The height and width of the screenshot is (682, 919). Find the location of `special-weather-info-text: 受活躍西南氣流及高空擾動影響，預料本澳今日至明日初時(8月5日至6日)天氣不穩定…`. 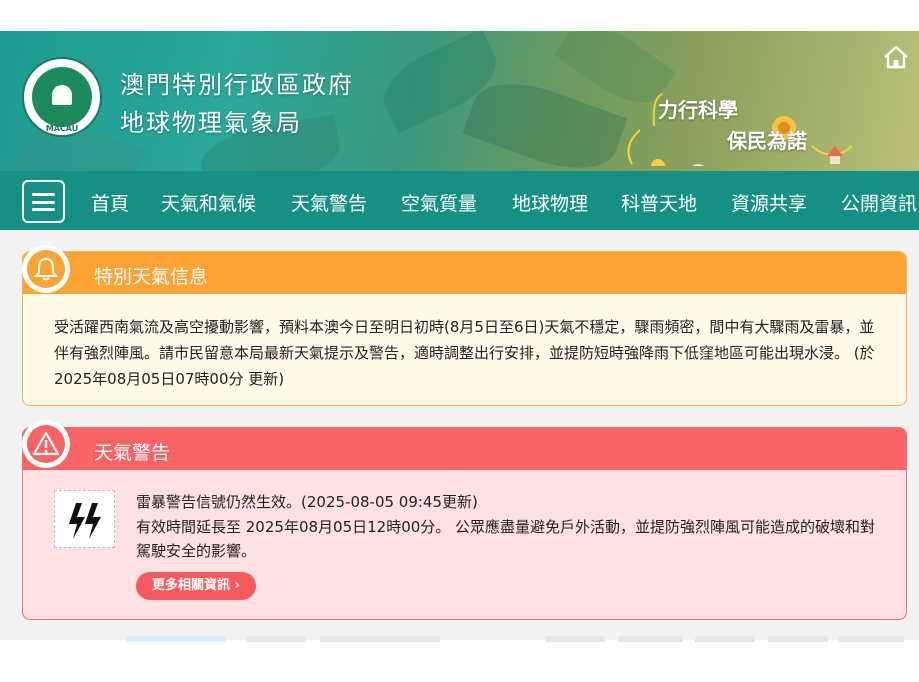

special-weather-info-text: 受活躍西南氣流及高空擾動影響，預料本澳今日至明日初時(8月5日至6日)天氣不穩定… is located at coordinates (464, 353).